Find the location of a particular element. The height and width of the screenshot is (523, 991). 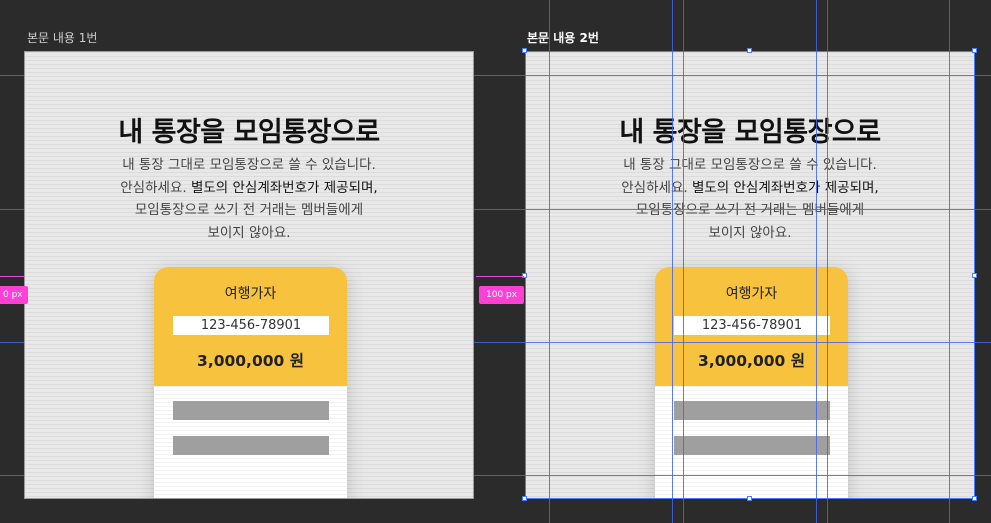

account-balance: 3,000,000 원 is located at coordinates (250, 361).